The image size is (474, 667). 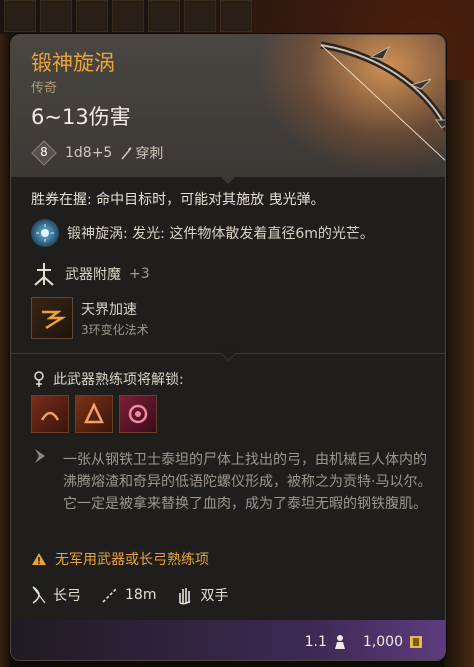 I want to click on gold-coin-icon, so click(x=416, y=642).